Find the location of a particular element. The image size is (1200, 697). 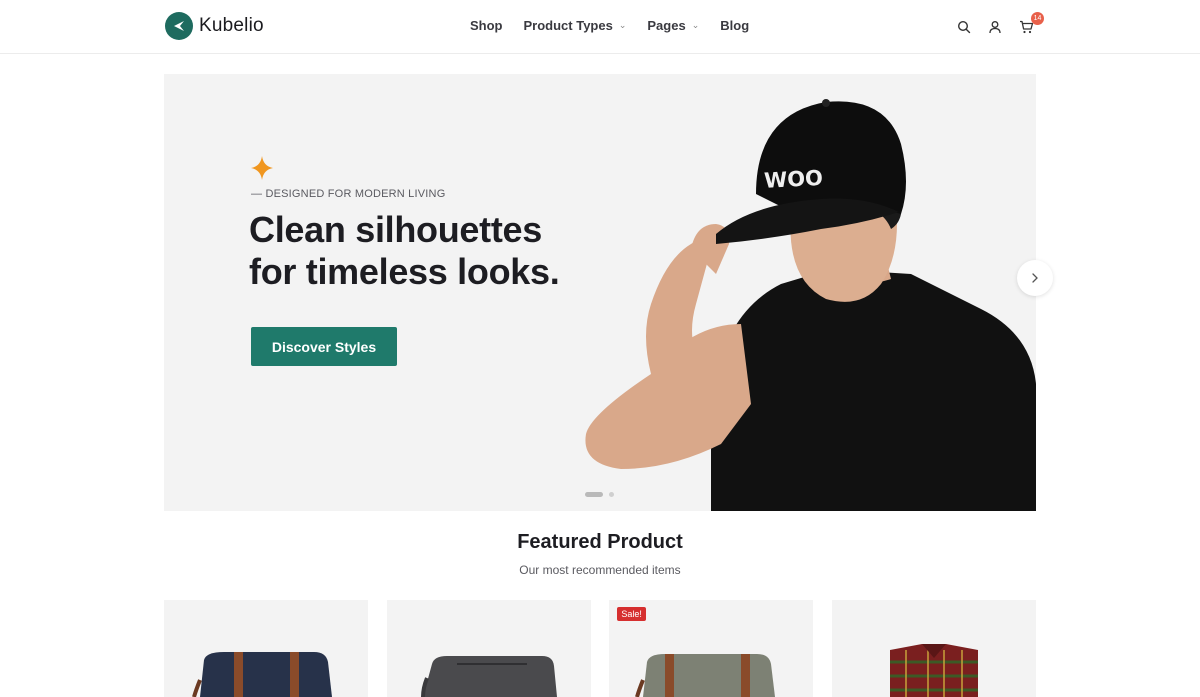

featured-title: Featured Product is located at coordinates (600, 542).